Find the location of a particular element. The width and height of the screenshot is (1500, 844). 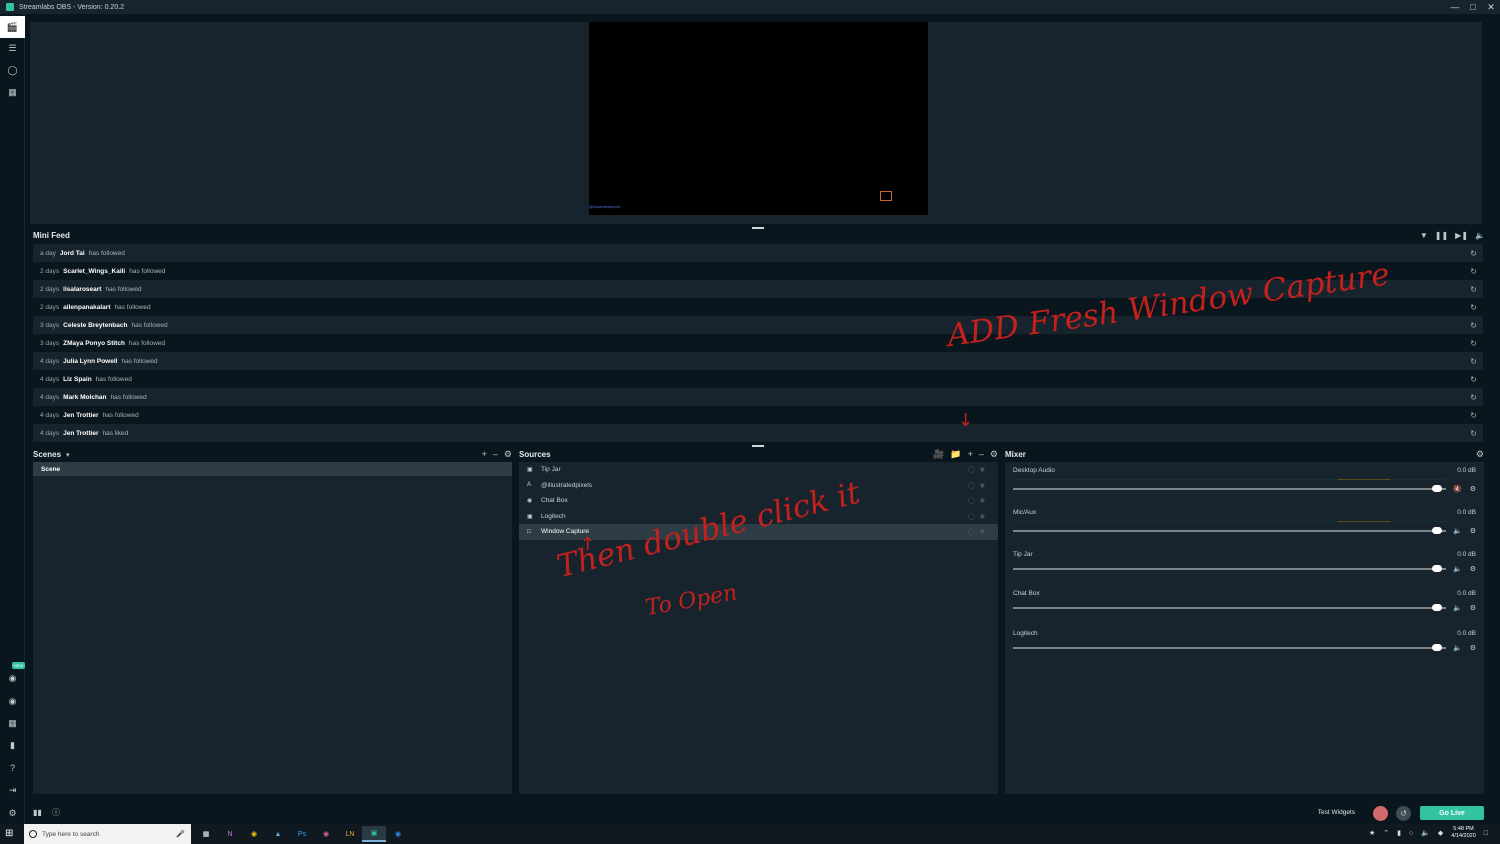

mixer-settings-icon: ⚙ is located at coordinates (1480, 454).